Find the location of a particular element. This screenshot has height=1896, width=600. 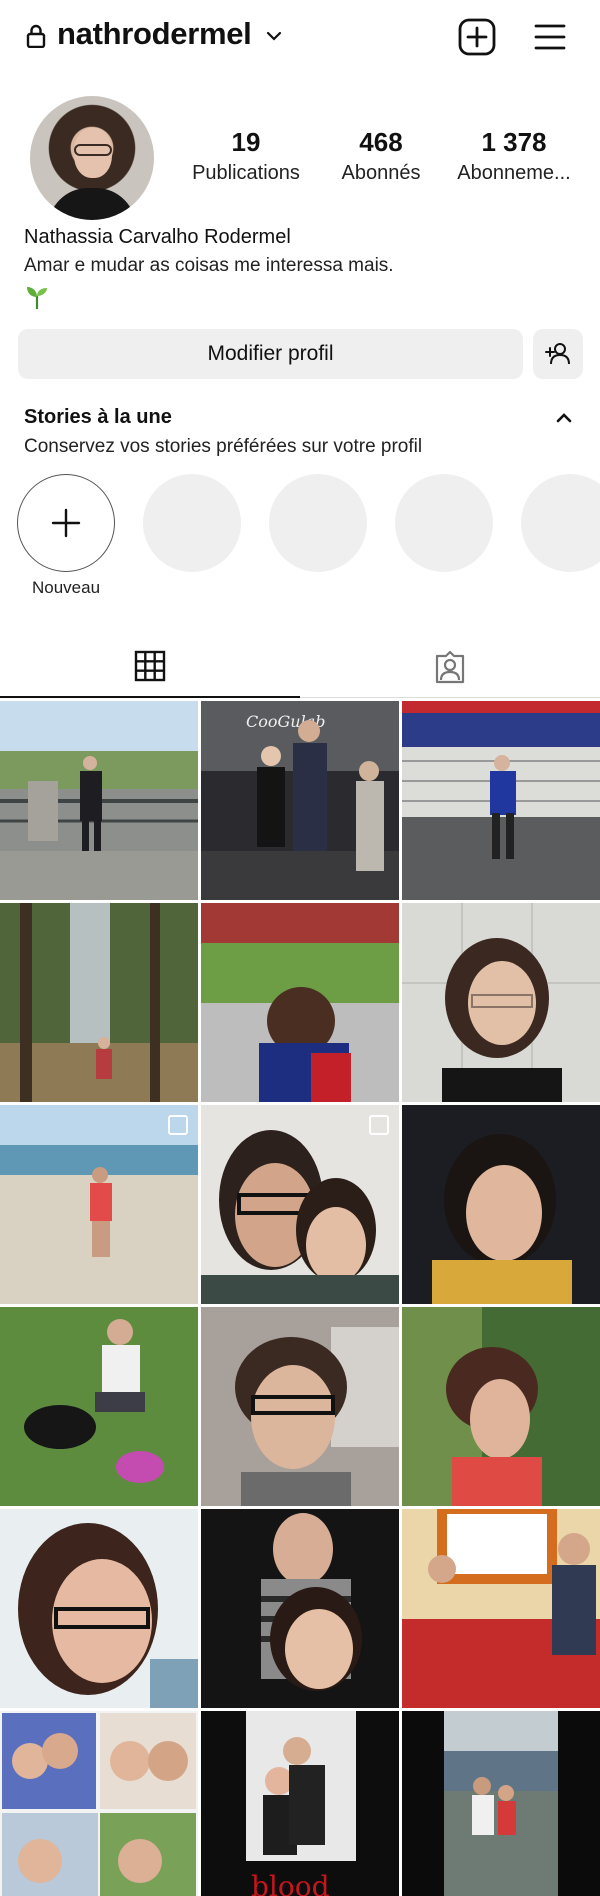

post-thumbnail: blood is located at coordinates (300, 1803).